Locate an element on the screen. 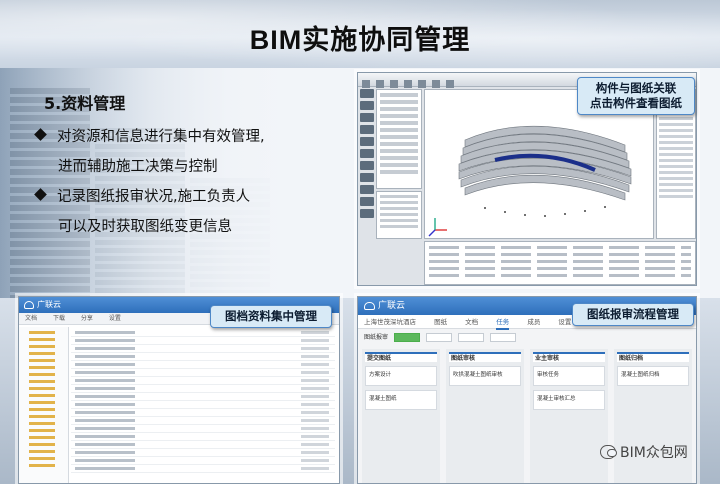  left-tool-strip is located at coordinates (368, 164).